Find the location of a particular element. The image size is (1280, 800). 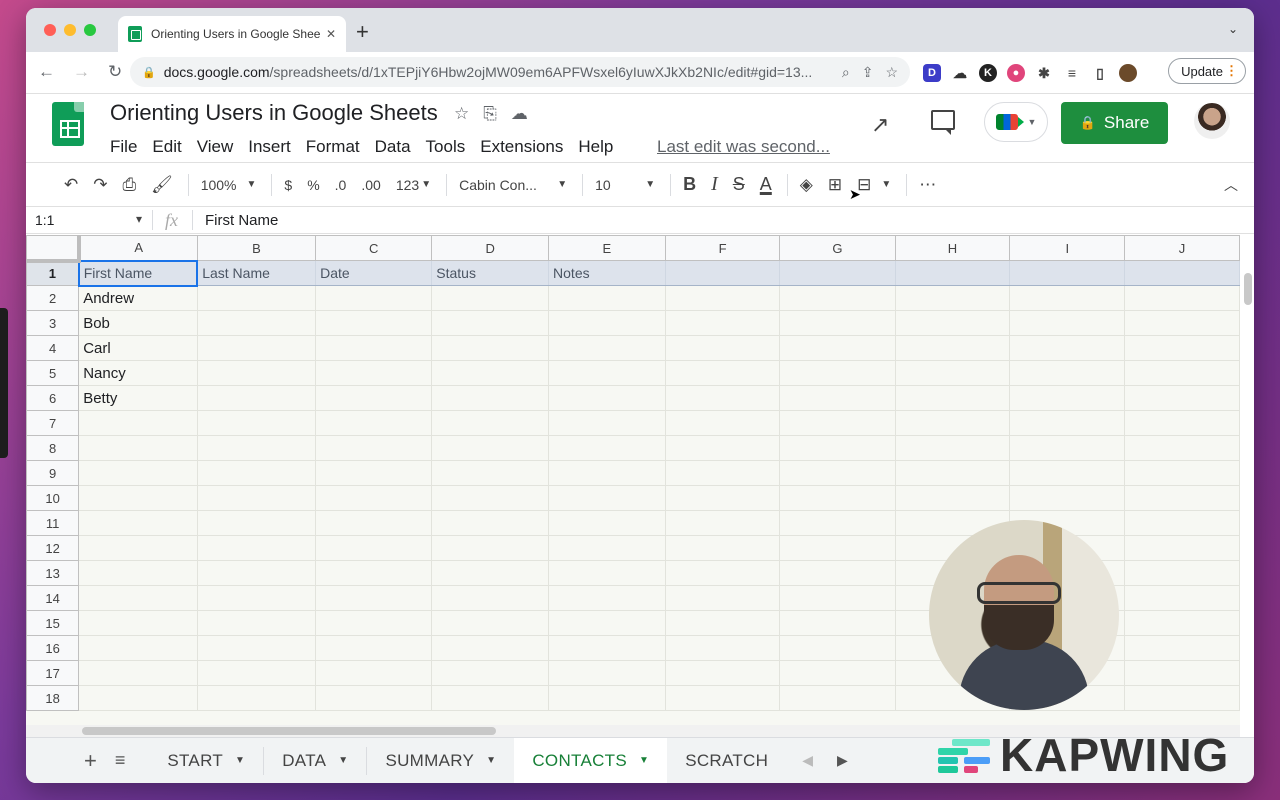

menu-view: View is located at coordinates (215, 147).